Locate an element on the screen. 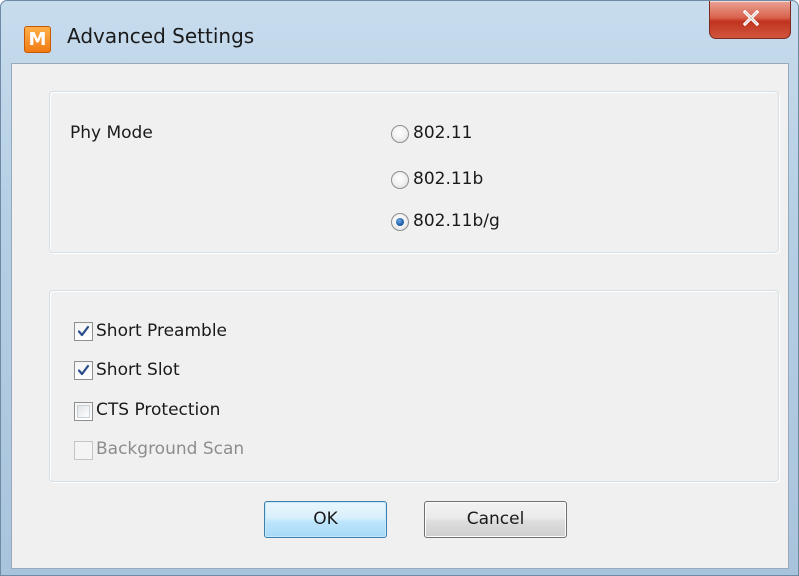 This screenshot has width=799, height=576. radio-selected-dot is located at coordinates (400, 222).